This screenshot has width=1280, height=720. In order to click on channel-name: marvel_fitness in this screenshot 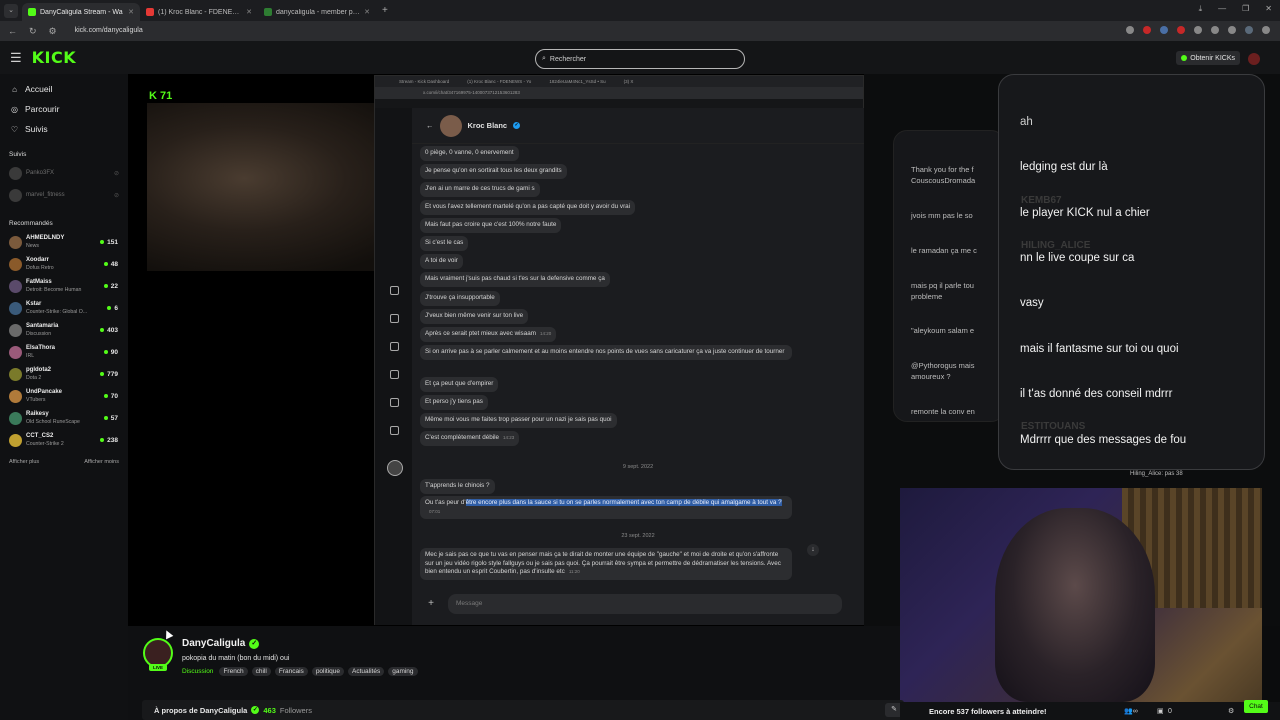, I will do `click(45, 195)`.